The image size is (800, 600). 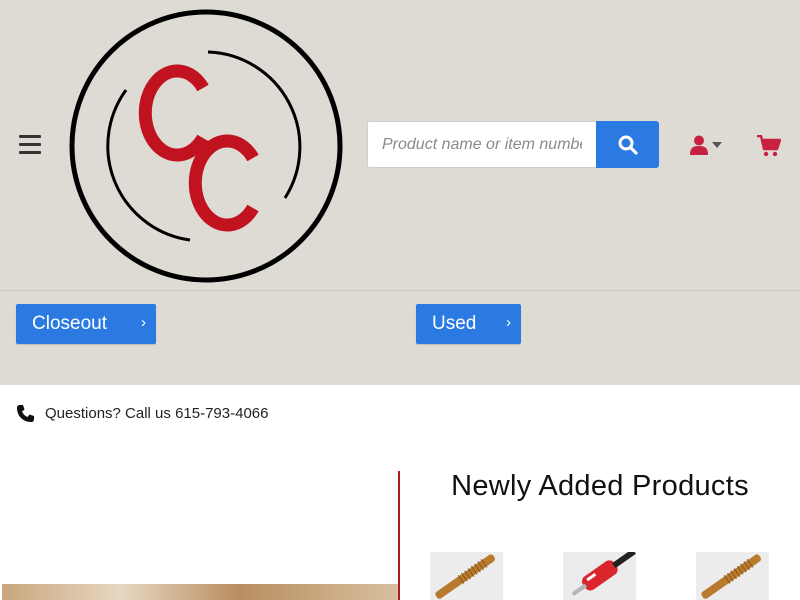 I want to click on caret-down-icon, so click(x=717, y=145).